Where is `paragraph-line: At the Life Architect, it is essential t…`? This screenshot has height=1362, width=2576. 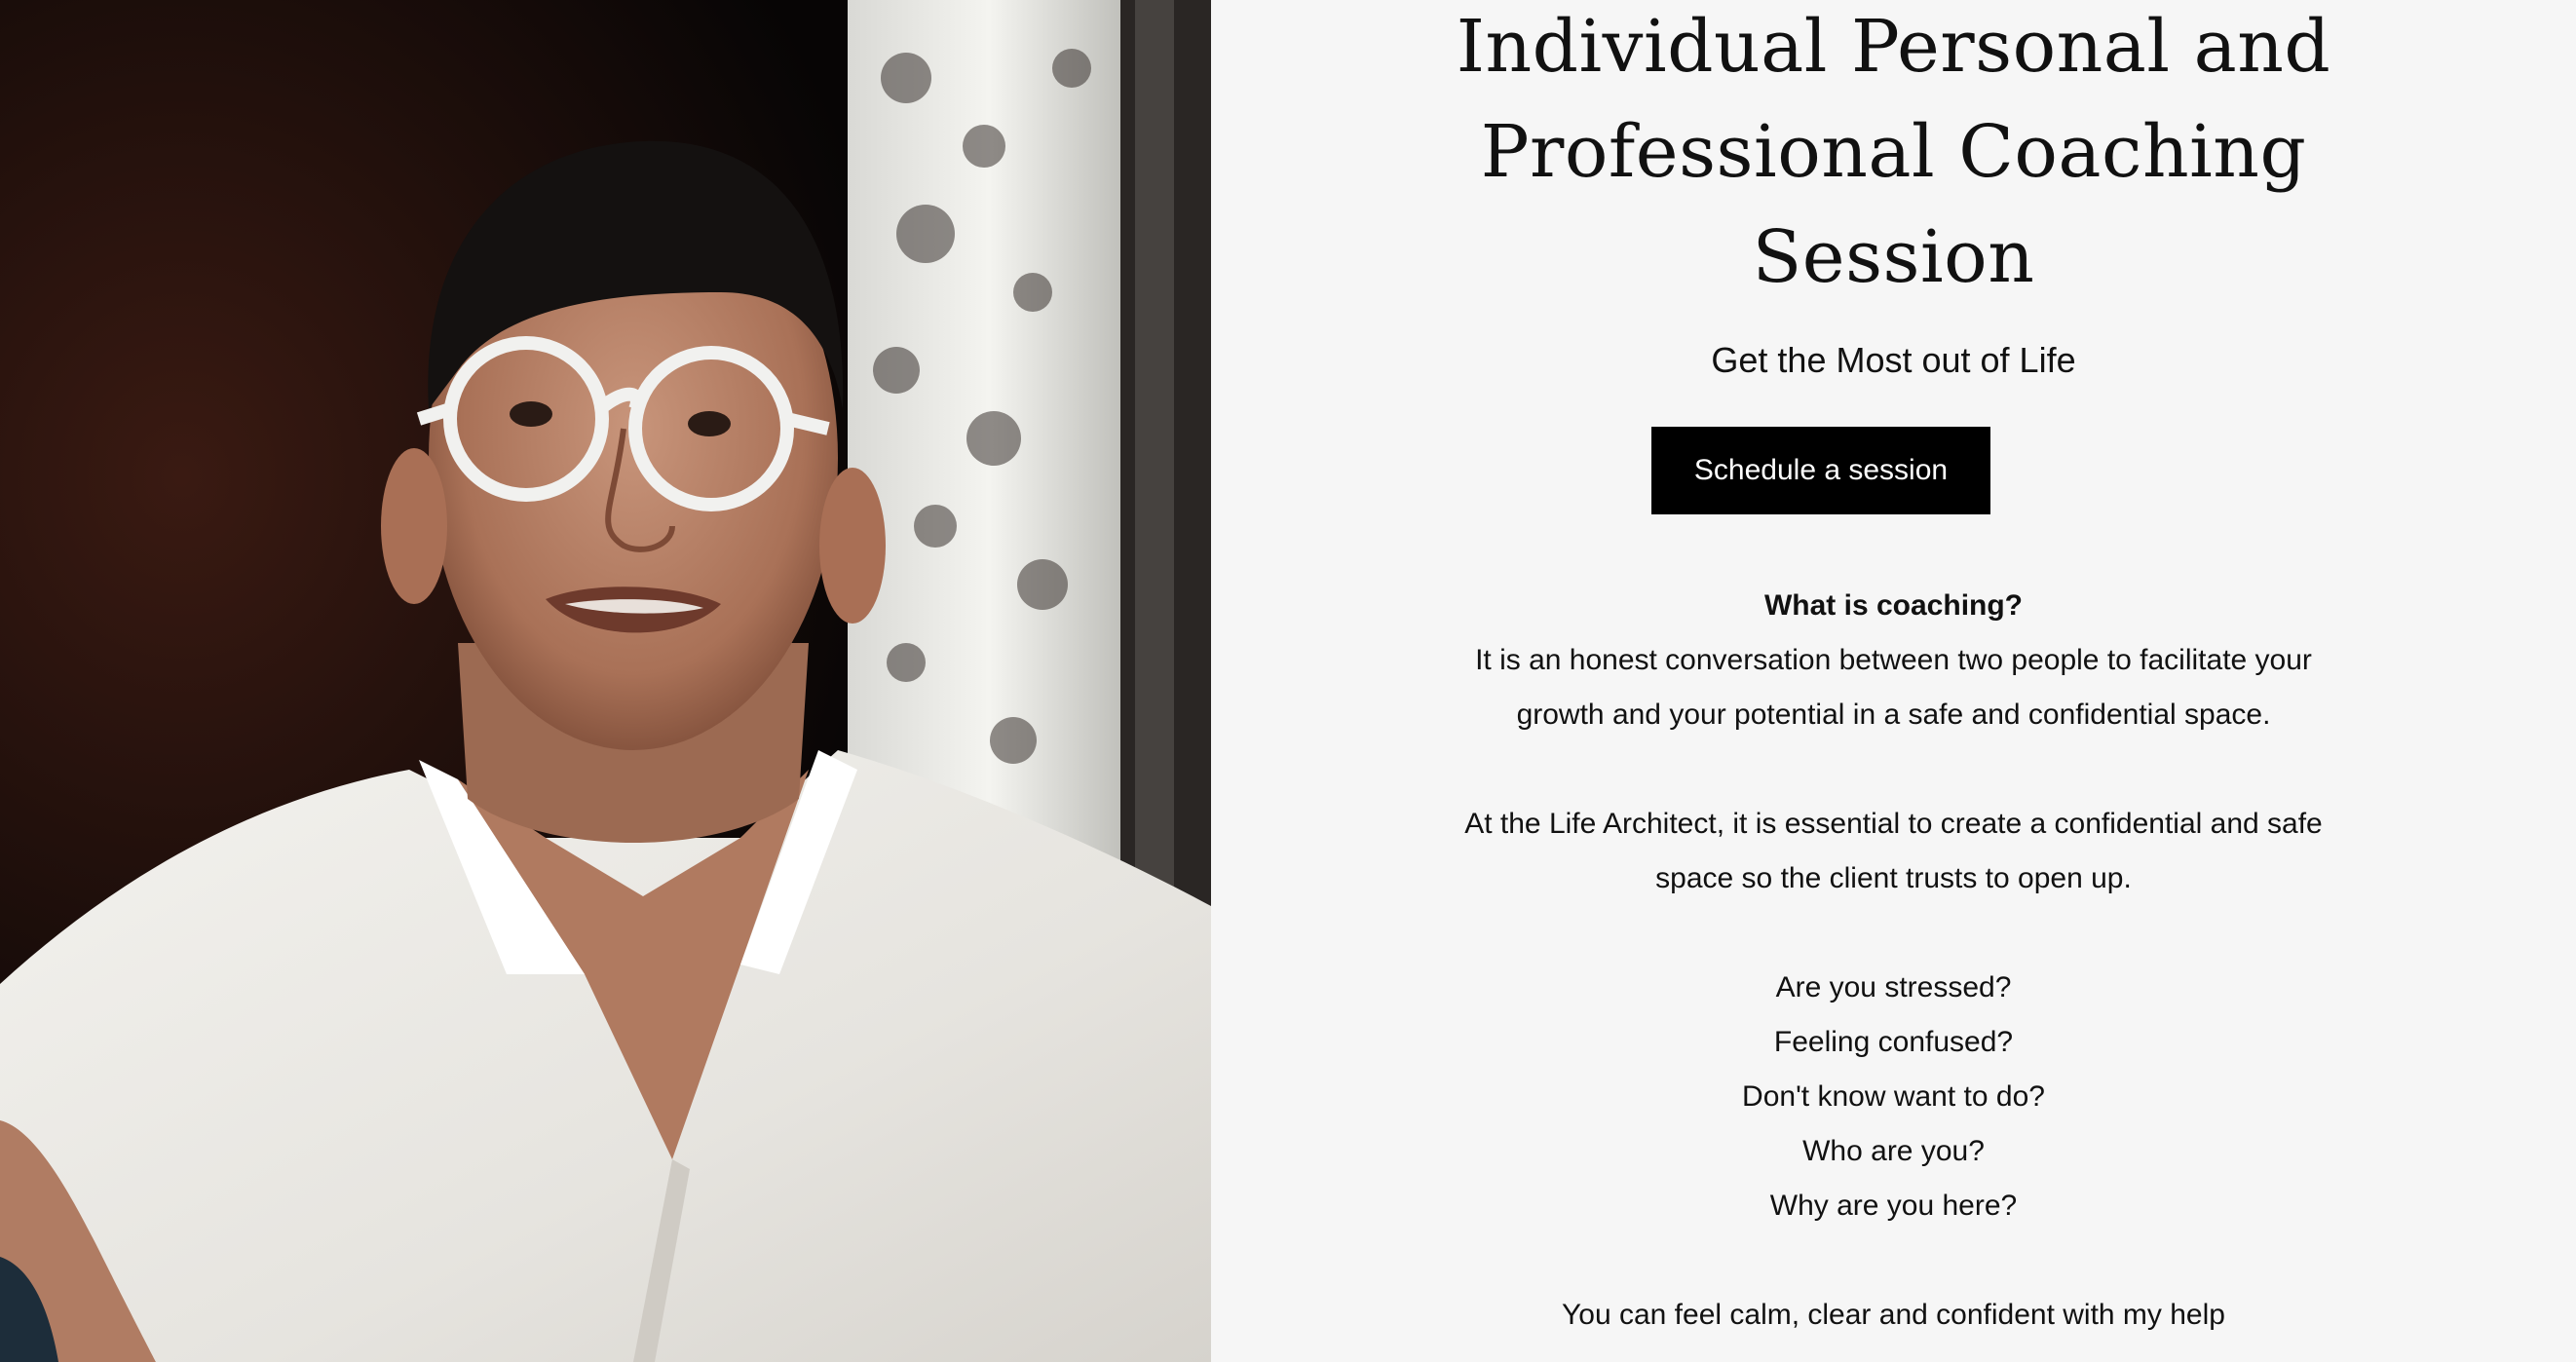
paragraph-line: At the Life Architect, it is essential t… is located at coordinates (1893, 824).